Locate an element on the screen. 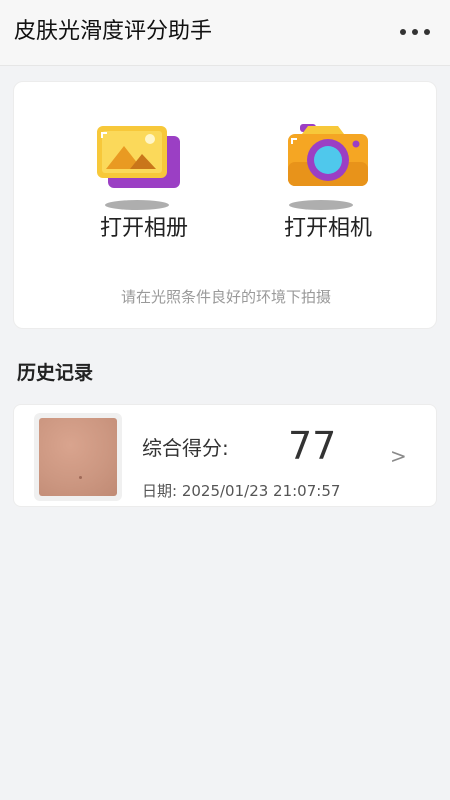  photo-album-icon is located at coordinates (144, 167).